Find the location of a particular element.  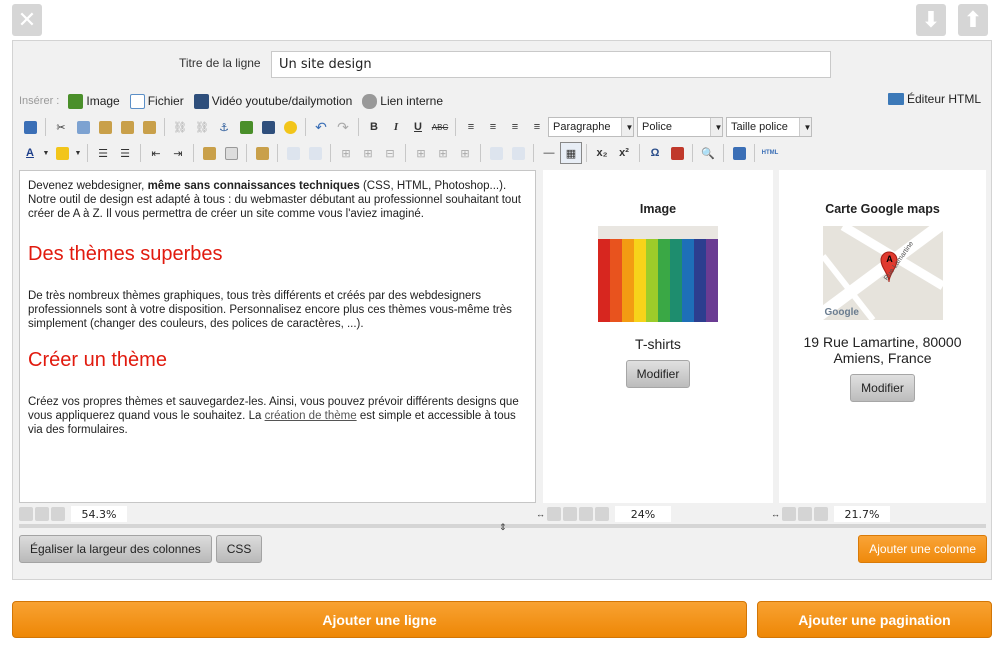

table-row-icon is located at coordinates (518, 153).